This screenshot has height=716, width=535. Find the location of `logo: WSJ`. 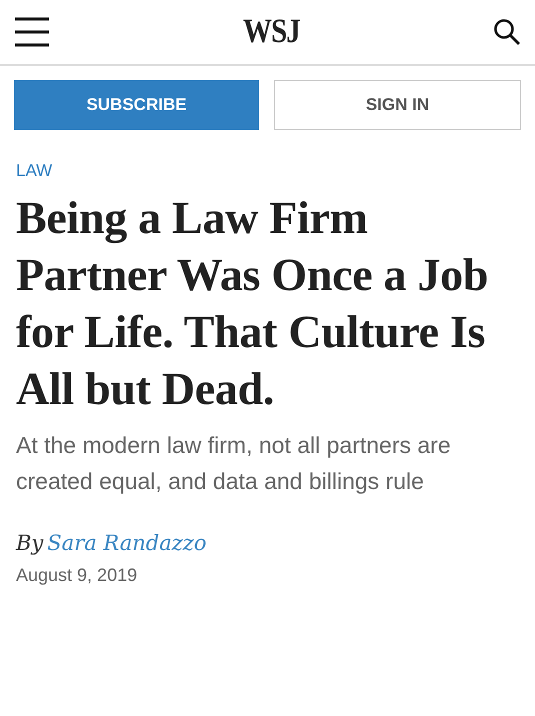

logo: WSJ is located at coordinates (271, 32).